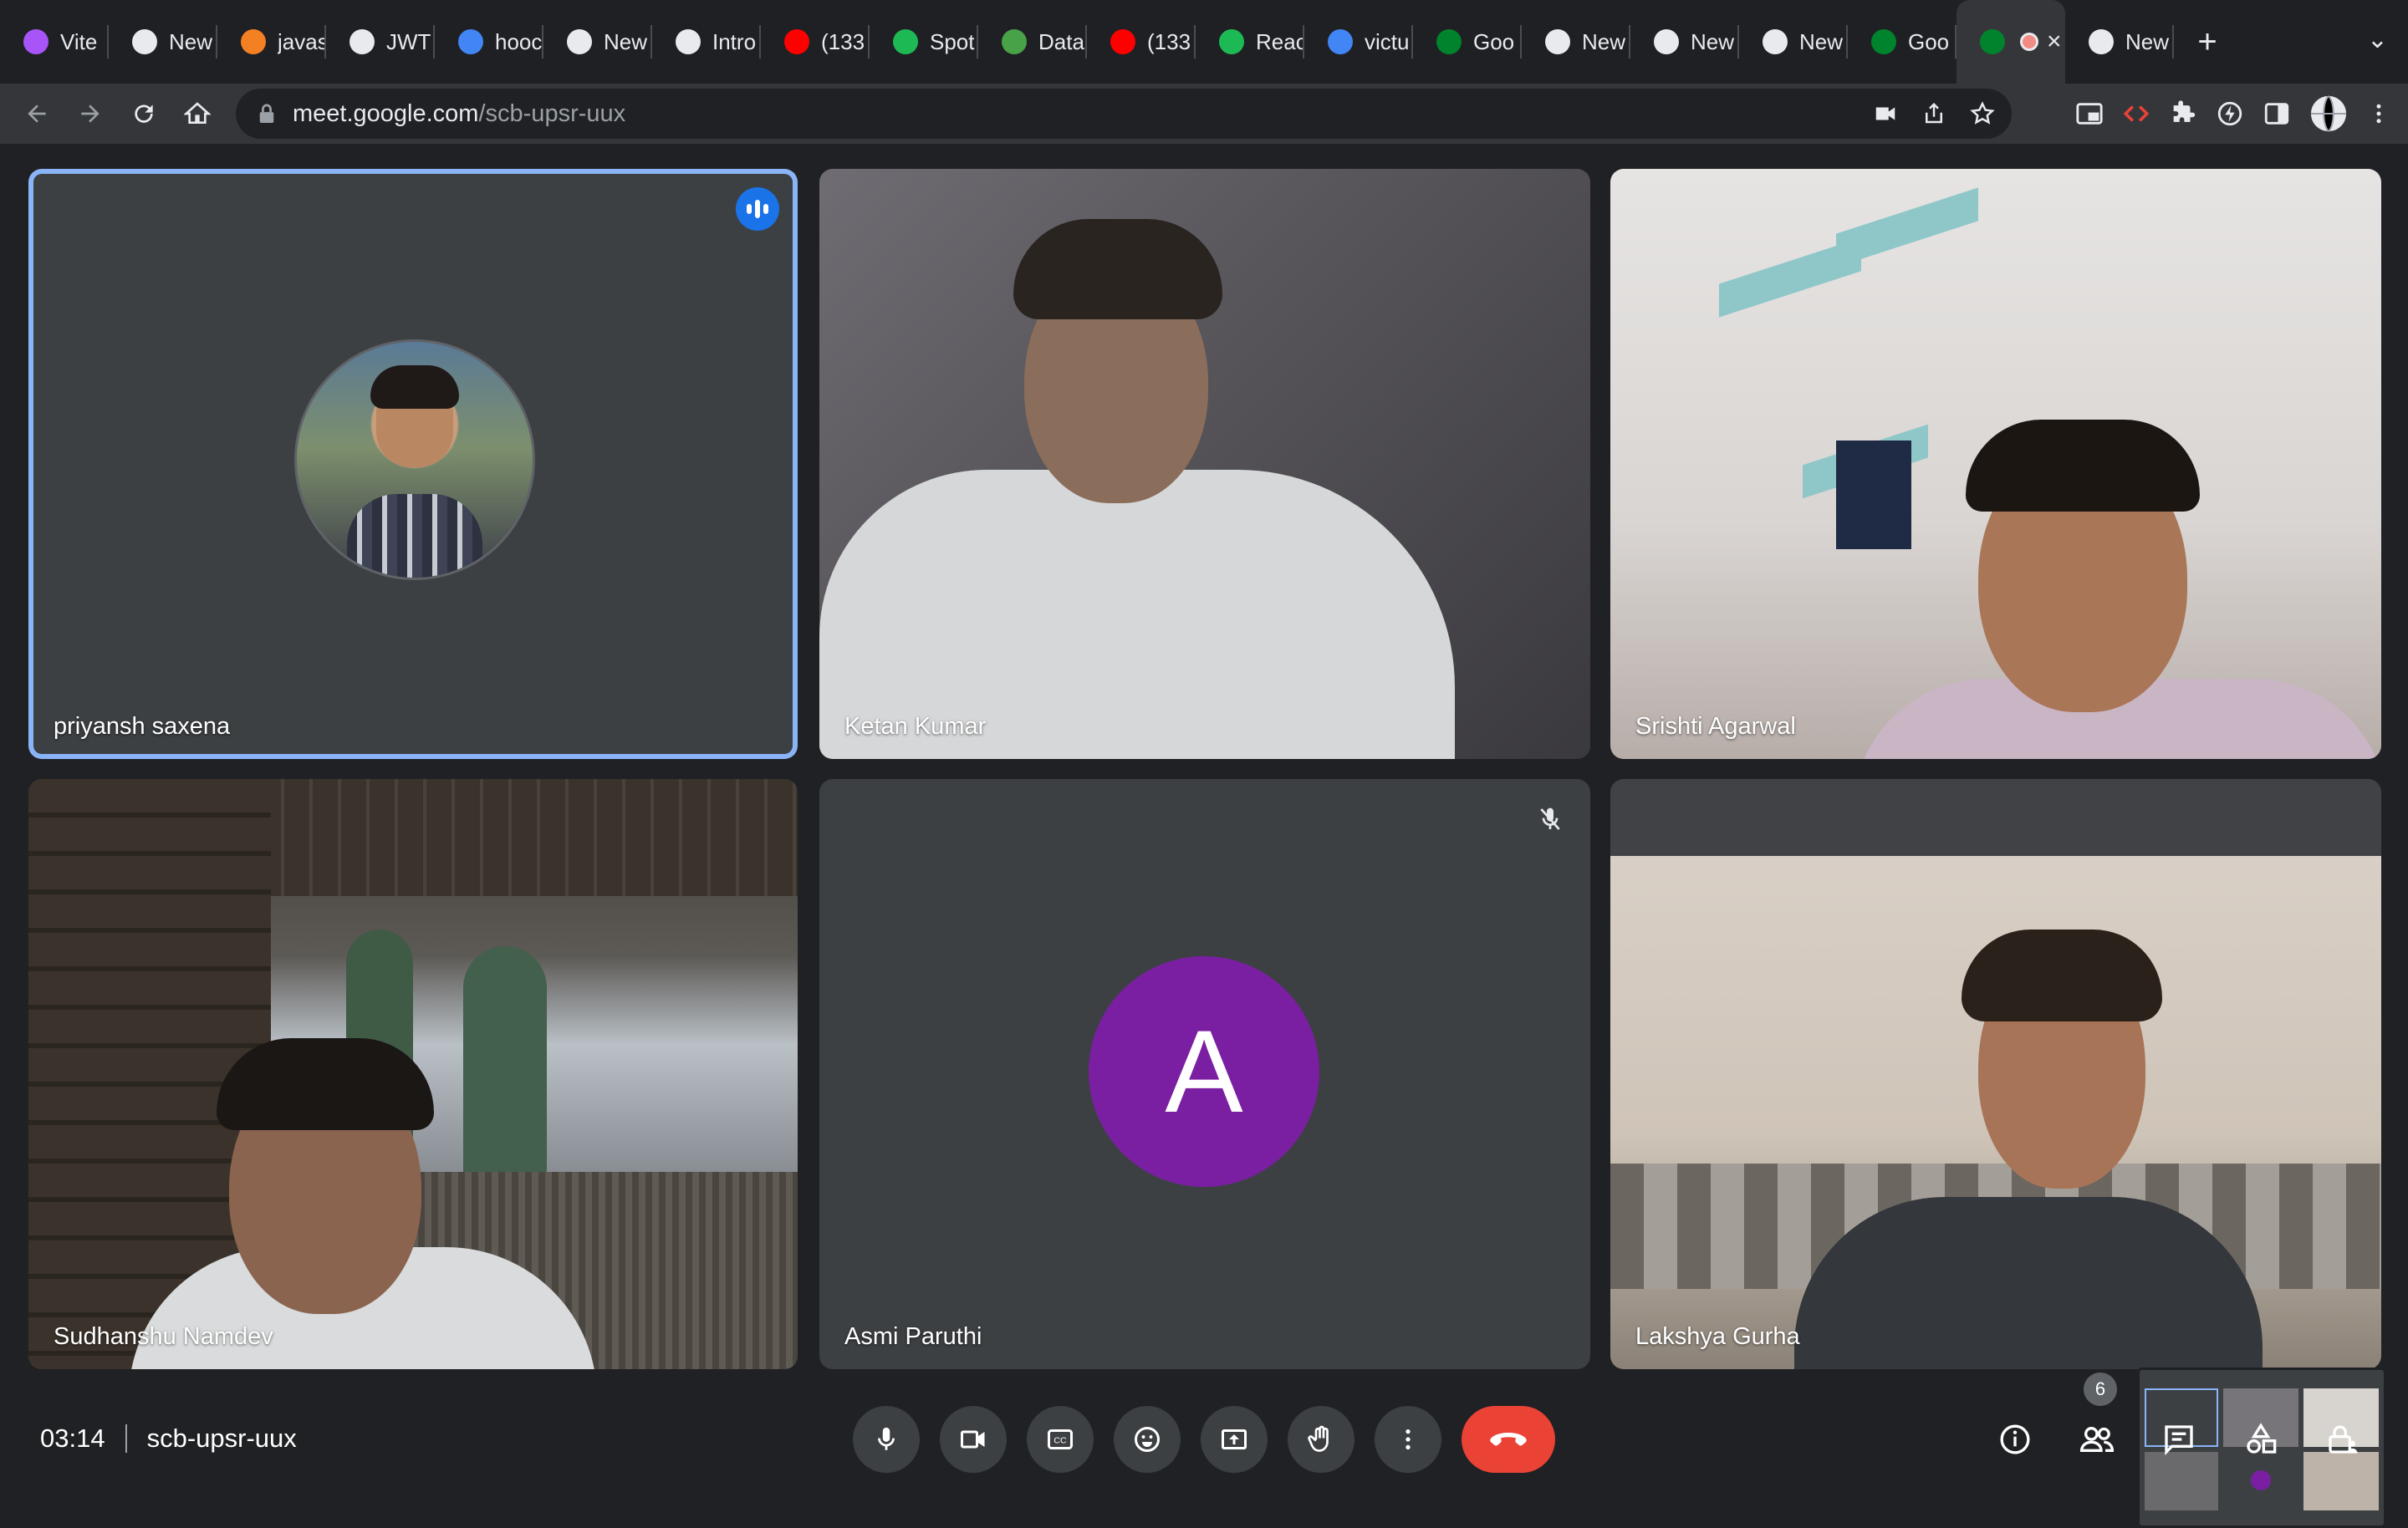 This screenshot has width=2408, height=1528. I want to click on browser-toolbar: meet.google.com/scb-upsr-uux, so click(1204, 114).